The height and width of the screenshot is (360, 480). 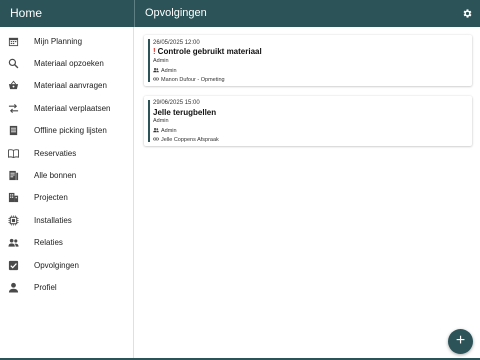 What do you see at coordinates (45, 287) in the screenshot?
I see `sidebar-item-label: Profiel` at bounding box center [45, 287].